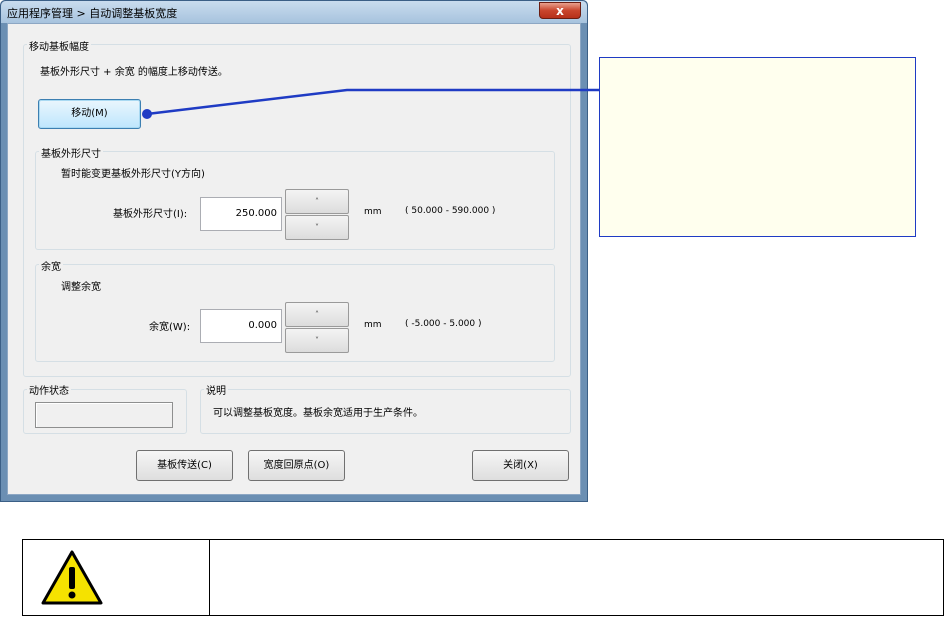  What do you see at coordinates (59, 45) in the screenshot?
I see `move-group-title: 移动基板幅度` at bounding box center [59, 45].